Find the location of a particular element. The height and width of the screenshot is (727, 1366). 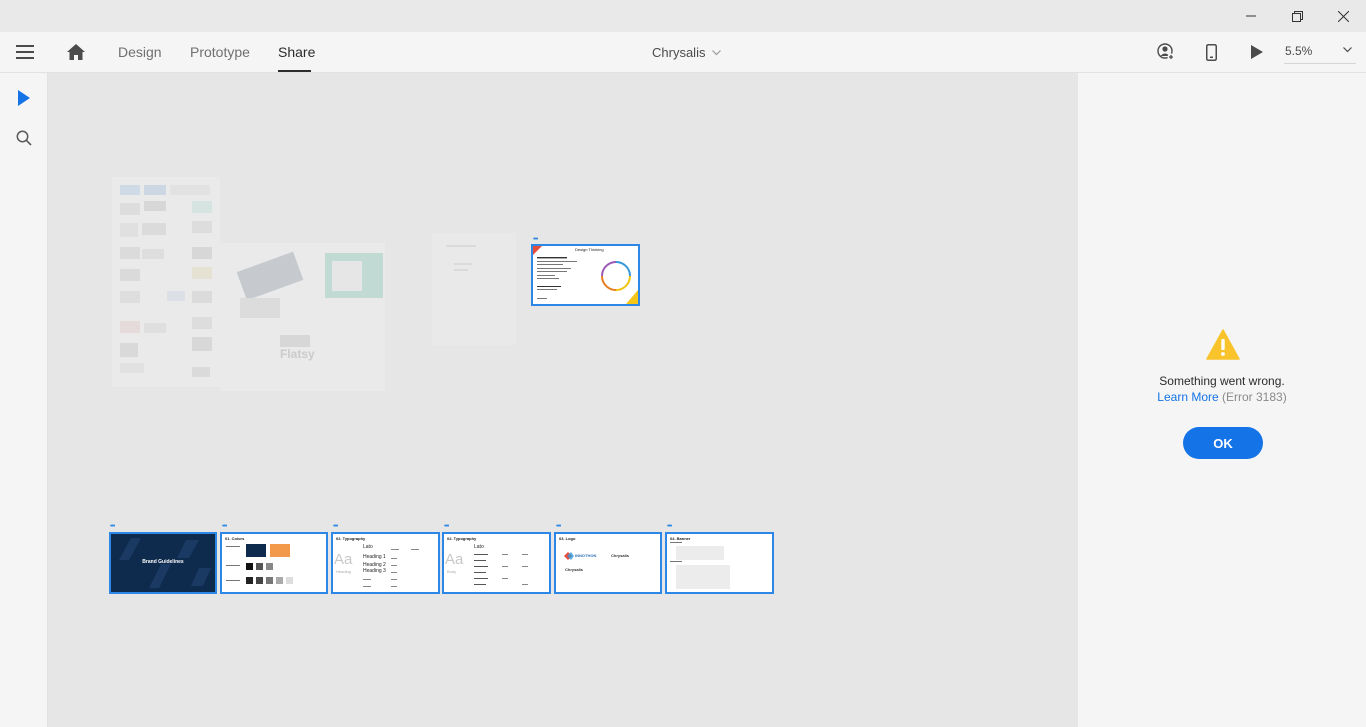

app-header: Design Prototype Share Chrysalis 5.5% is located at coordinates (683, 52).